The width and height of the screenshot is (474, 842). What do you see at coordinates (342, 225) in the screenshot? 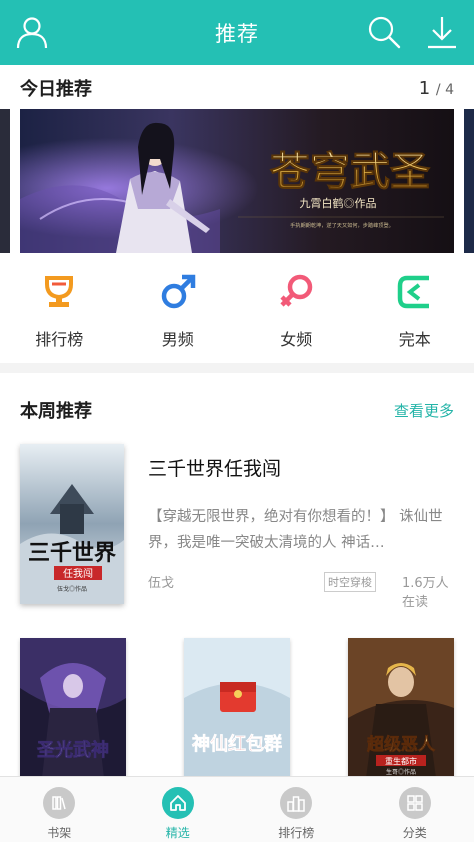
I see `banner-tagline: 手执朗朗乾坤，逆了天又如何，步踏峰顶登。` at bounding box center [342, 225].